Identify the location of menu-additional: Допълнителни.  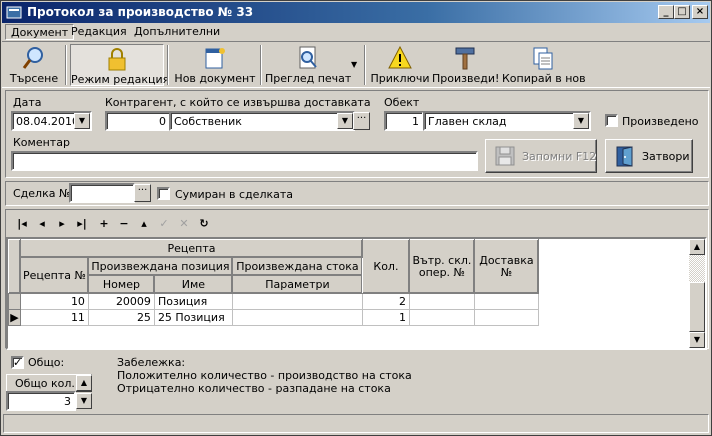
(177, 32).